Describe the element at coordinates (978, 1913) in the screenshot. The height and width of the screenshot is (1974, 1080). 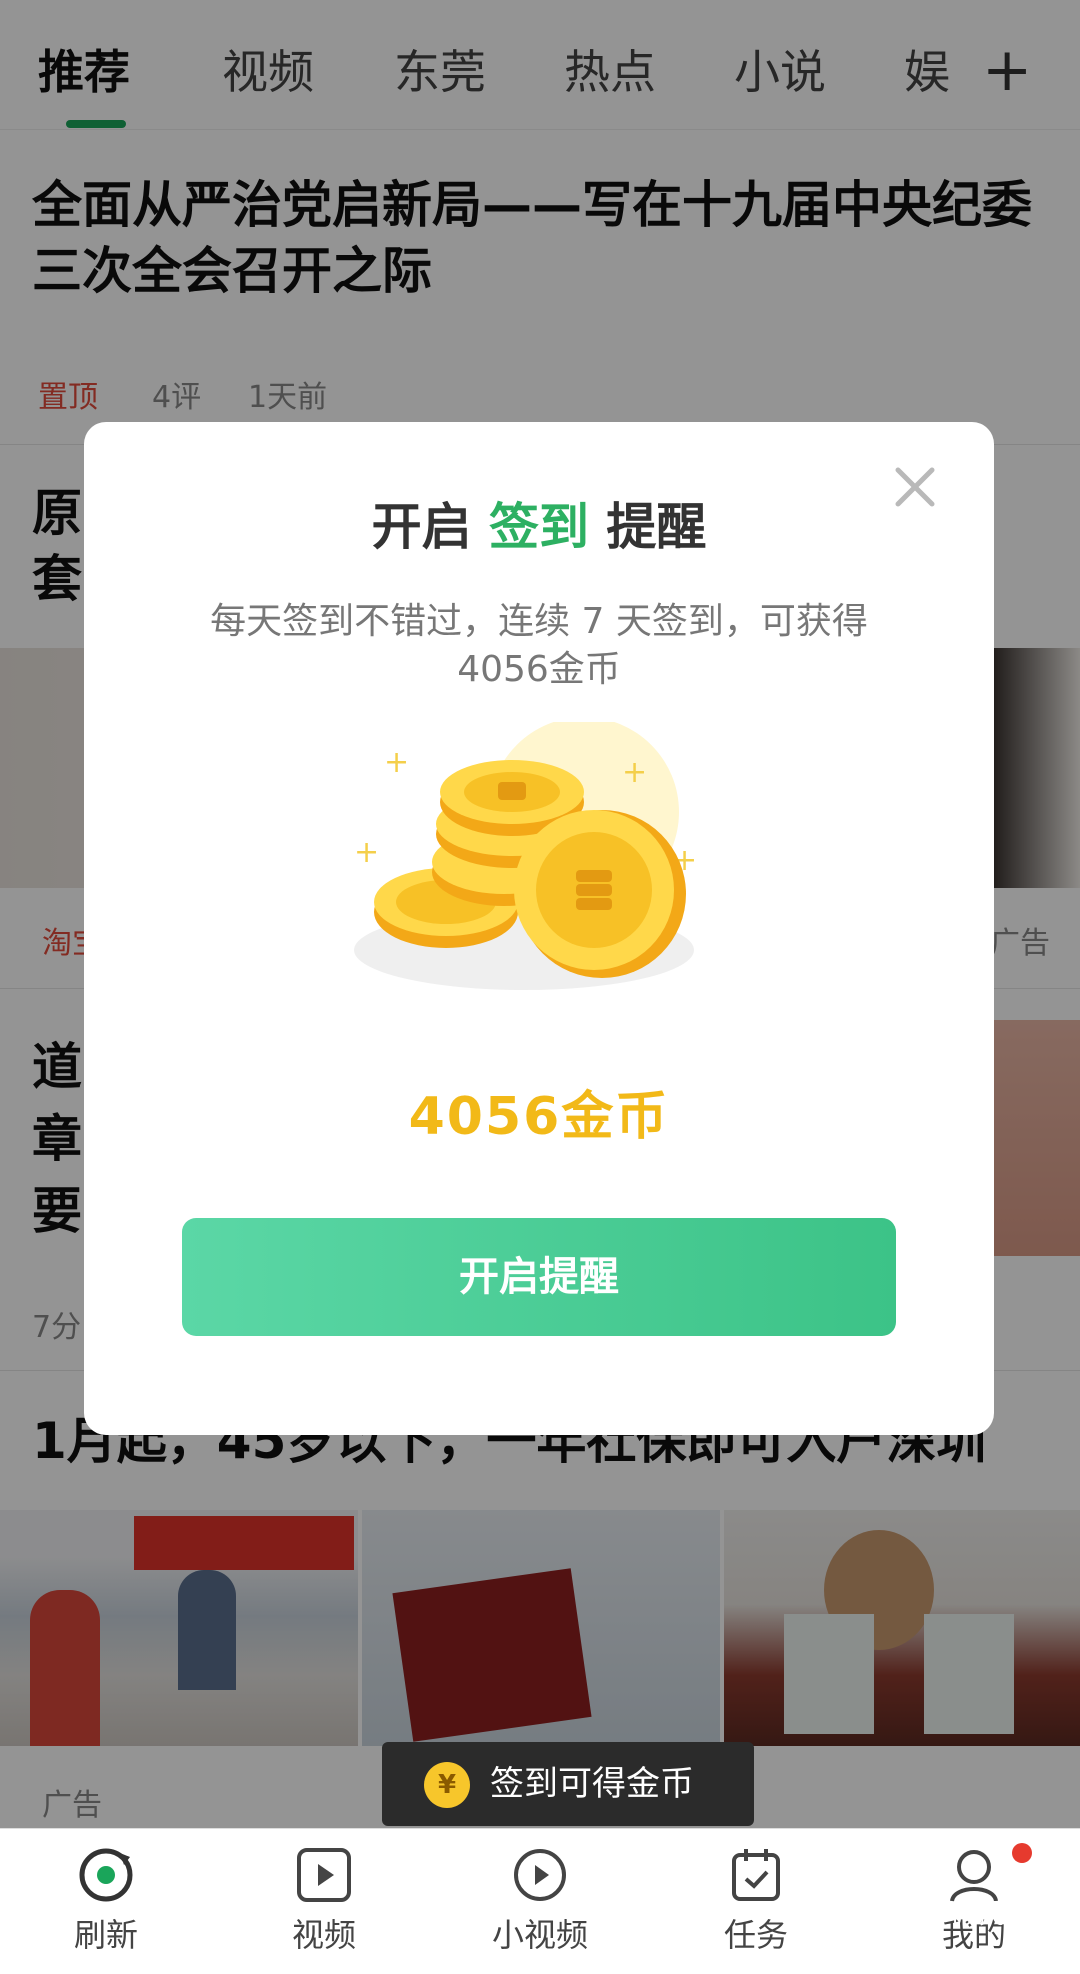
I see `watermark: 微民` at that location.